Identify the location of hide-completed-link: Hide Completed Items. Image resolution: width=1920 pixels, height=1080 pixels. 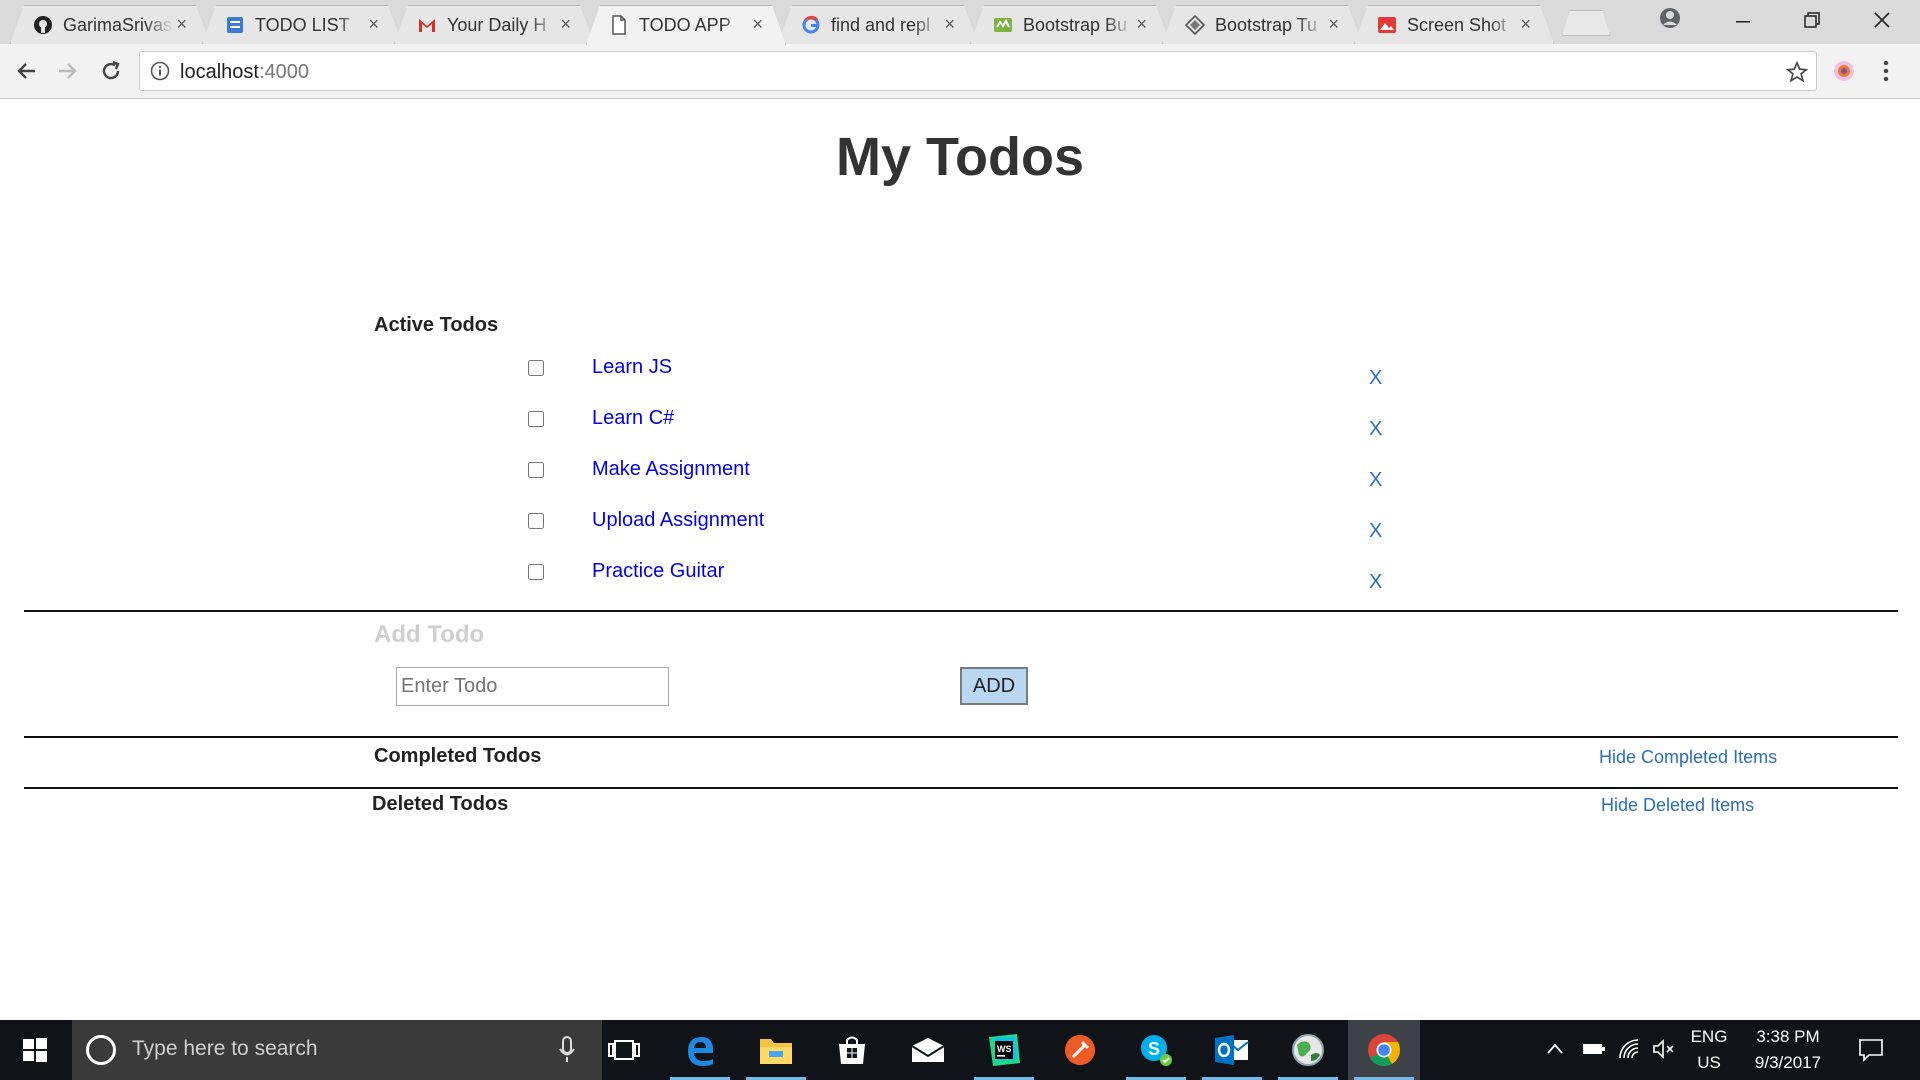
(1688, 757).